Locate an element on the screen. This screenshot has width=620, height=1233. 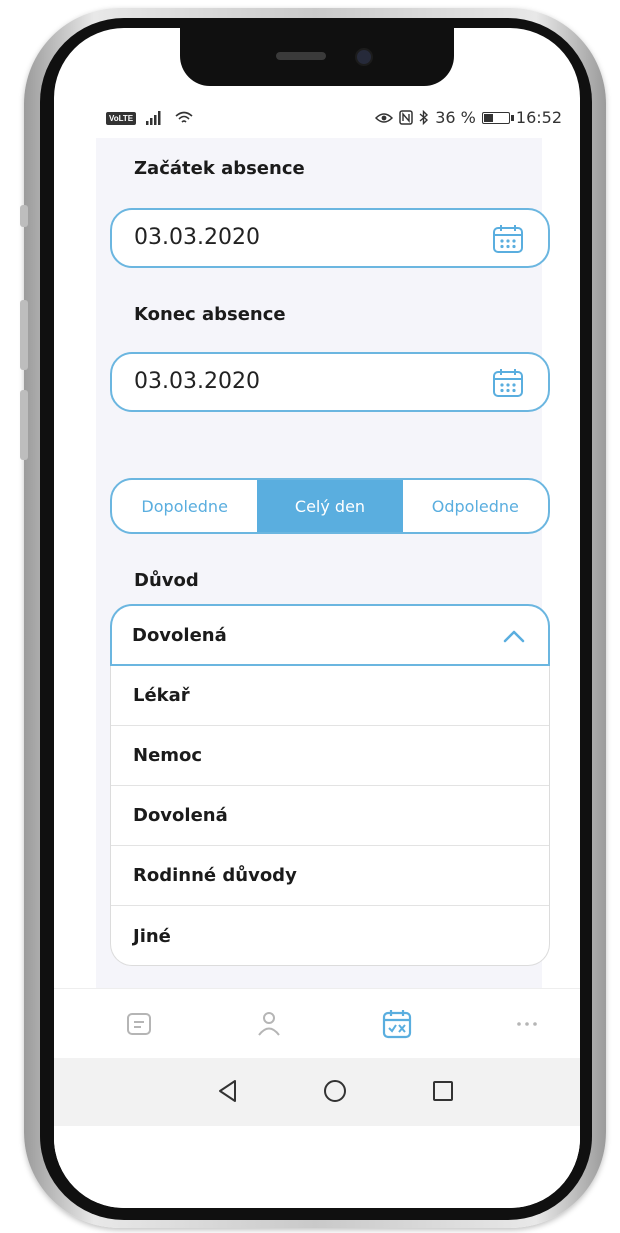
calendar-absence-icon is located at coordinates (397, 1024).